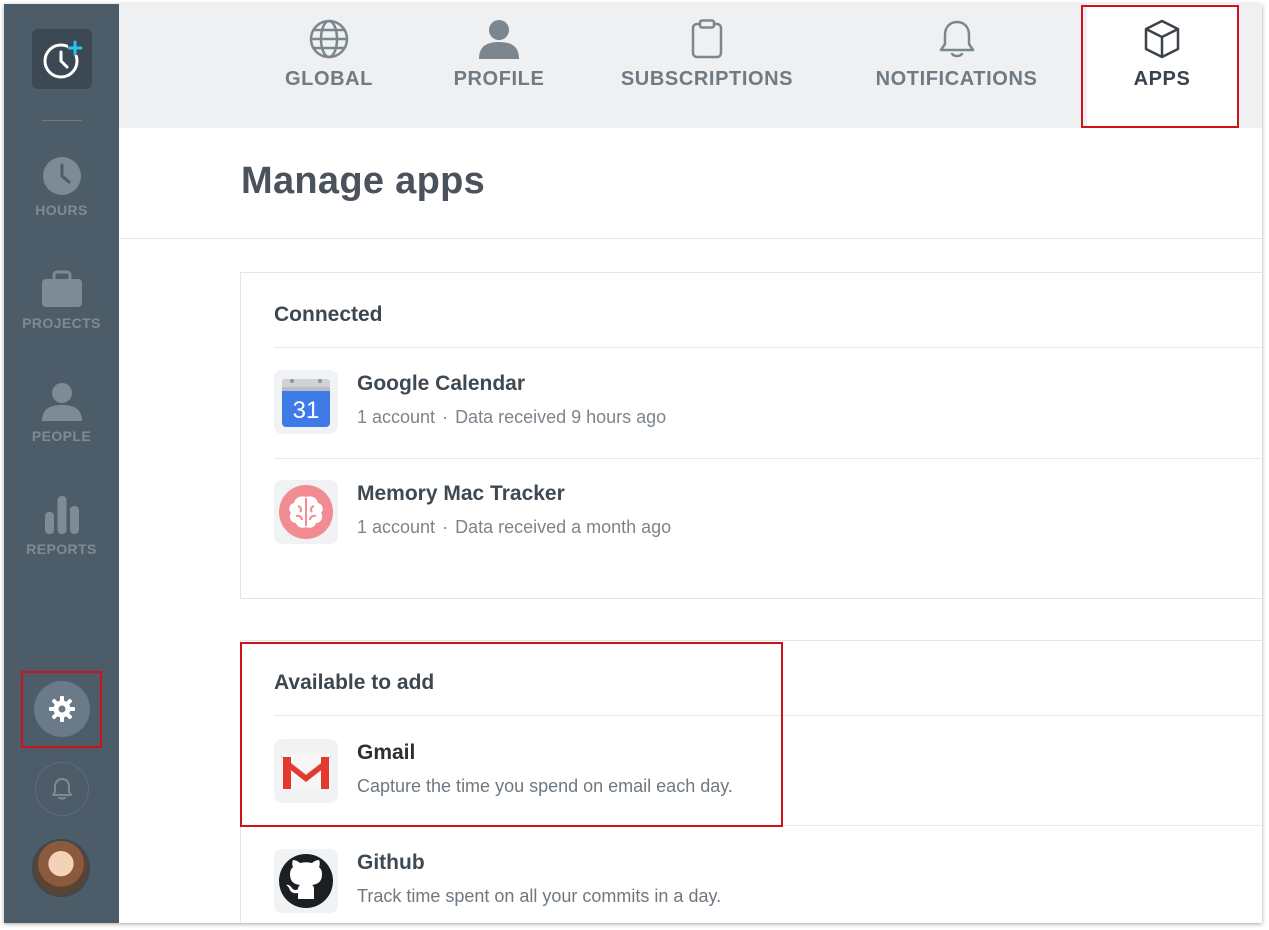 The image size is (1269, 930). I want to click on bar-chart-icon, so click(62, 515).